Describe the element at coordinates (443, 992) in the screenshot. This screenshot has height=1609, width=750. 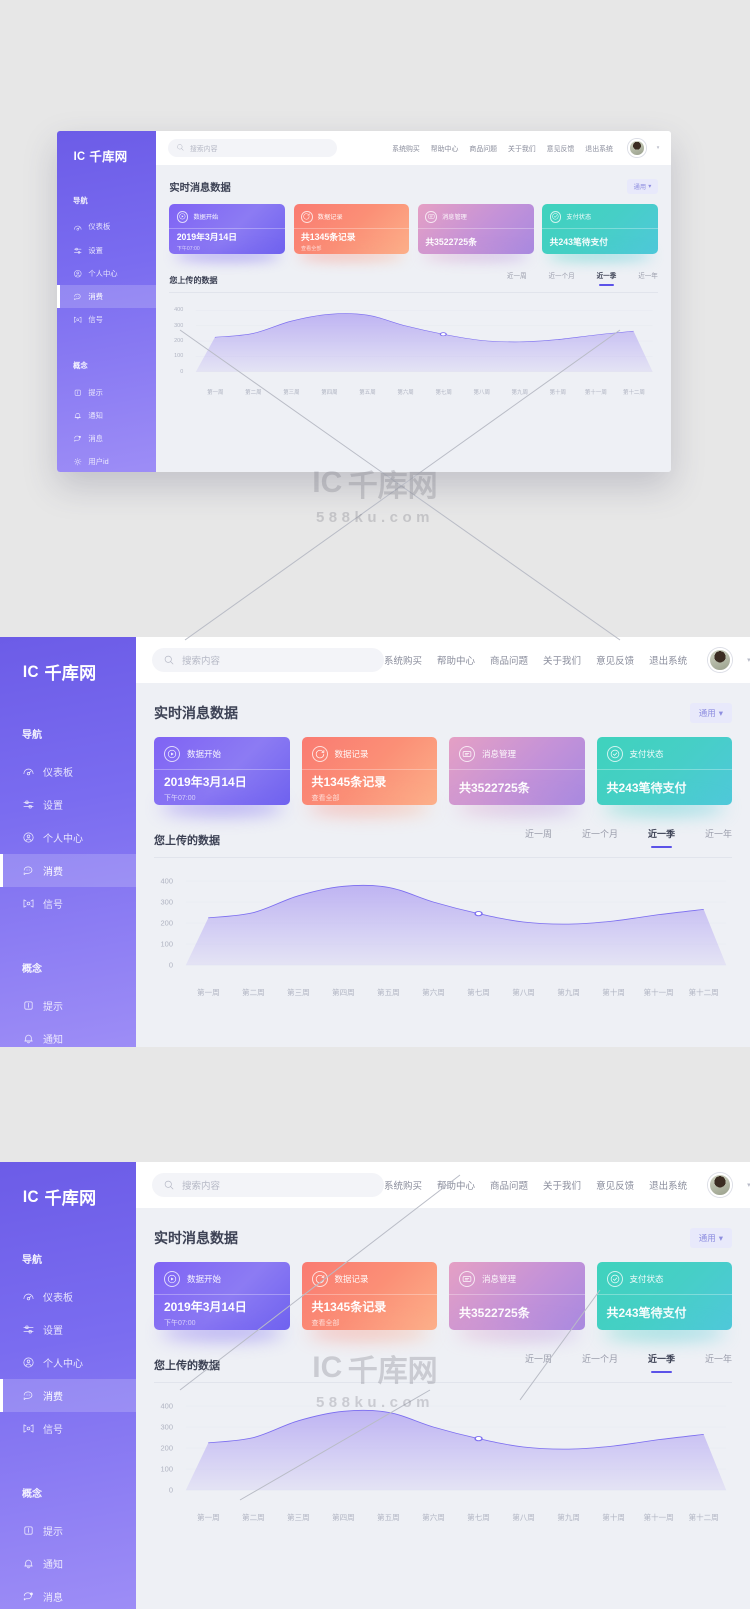
I see `x-axis-labels: 第一周 第二周 第三周 第四周 第五周 第六周 第七周 第八周 第九周 第十周 第十一周 第十二周` at that location.